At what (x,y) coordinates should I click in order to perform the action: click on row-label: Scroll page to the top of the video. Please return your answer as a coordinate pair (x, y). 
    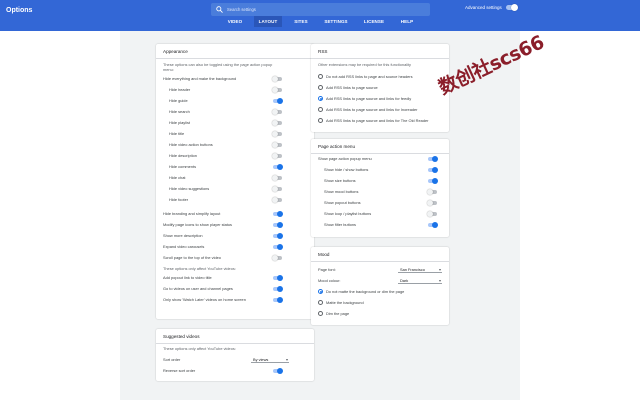
    Looking at the image, I should click on (192, 257).